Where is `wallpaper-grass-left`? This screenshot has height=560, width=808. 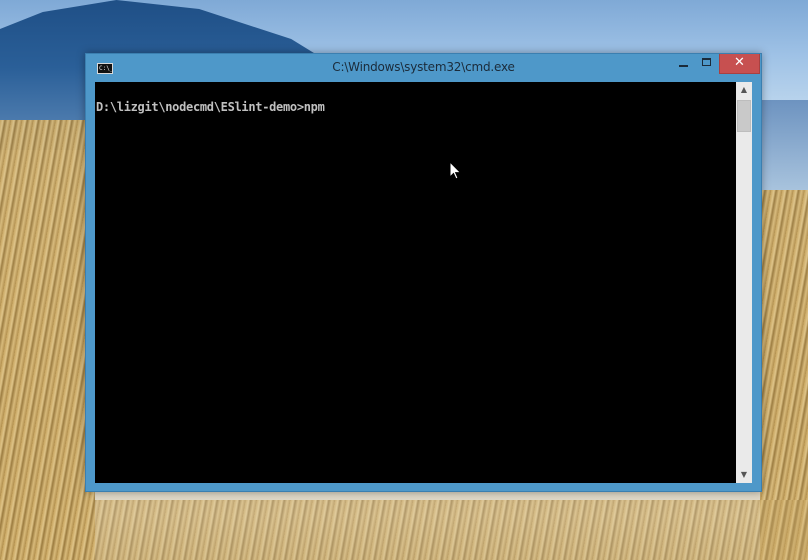 wallpaper-grass-left is located at coordinates (47, 340).